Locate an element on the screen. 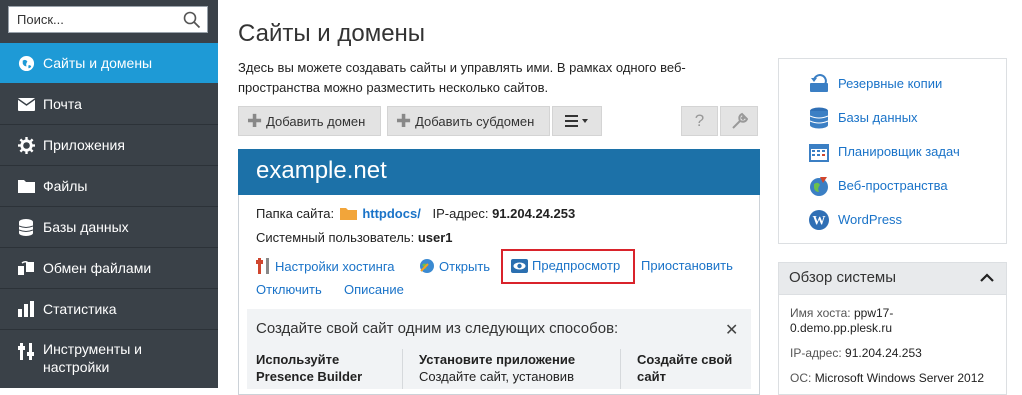  task-scheduler-link: Планировщик задач is located at coordinates (884, 153).